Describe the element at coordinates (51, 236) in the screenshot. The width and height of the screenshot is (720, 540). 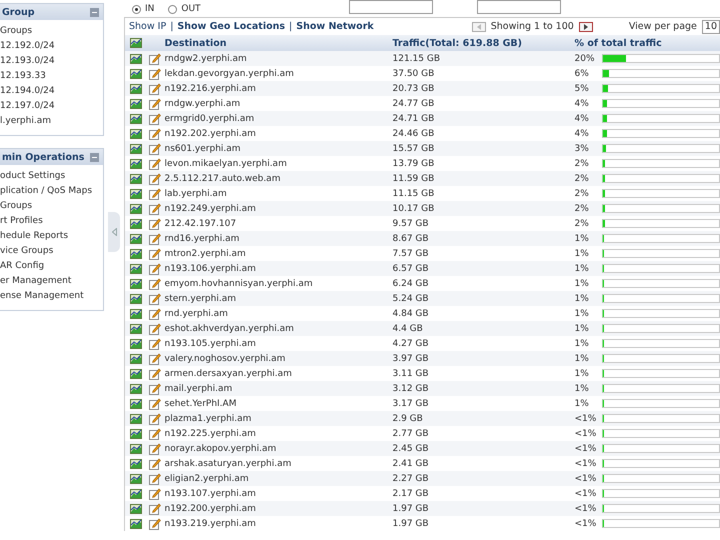
I see `sidebar-item: hedule Reports` at that location.